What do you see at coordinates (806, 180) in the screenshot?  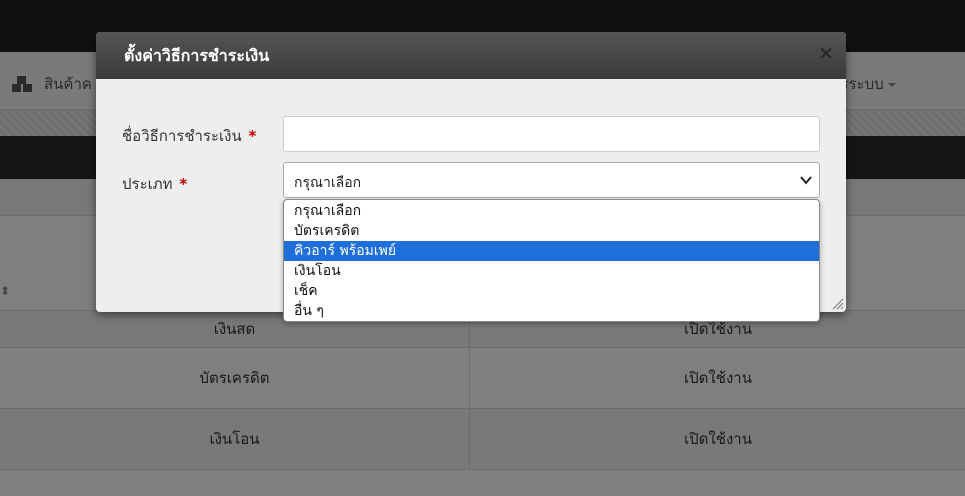 I see `chevron-down-icon` at bounding box center [806, 180].